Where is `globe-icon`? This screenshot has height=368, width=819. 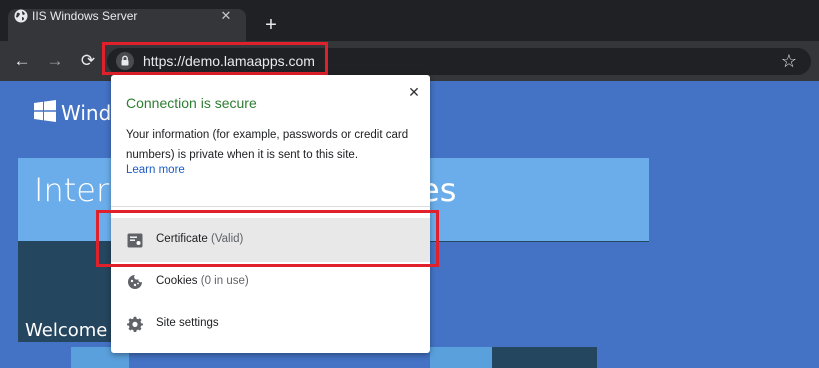
globe-icon is located at coordinates (21, 16).